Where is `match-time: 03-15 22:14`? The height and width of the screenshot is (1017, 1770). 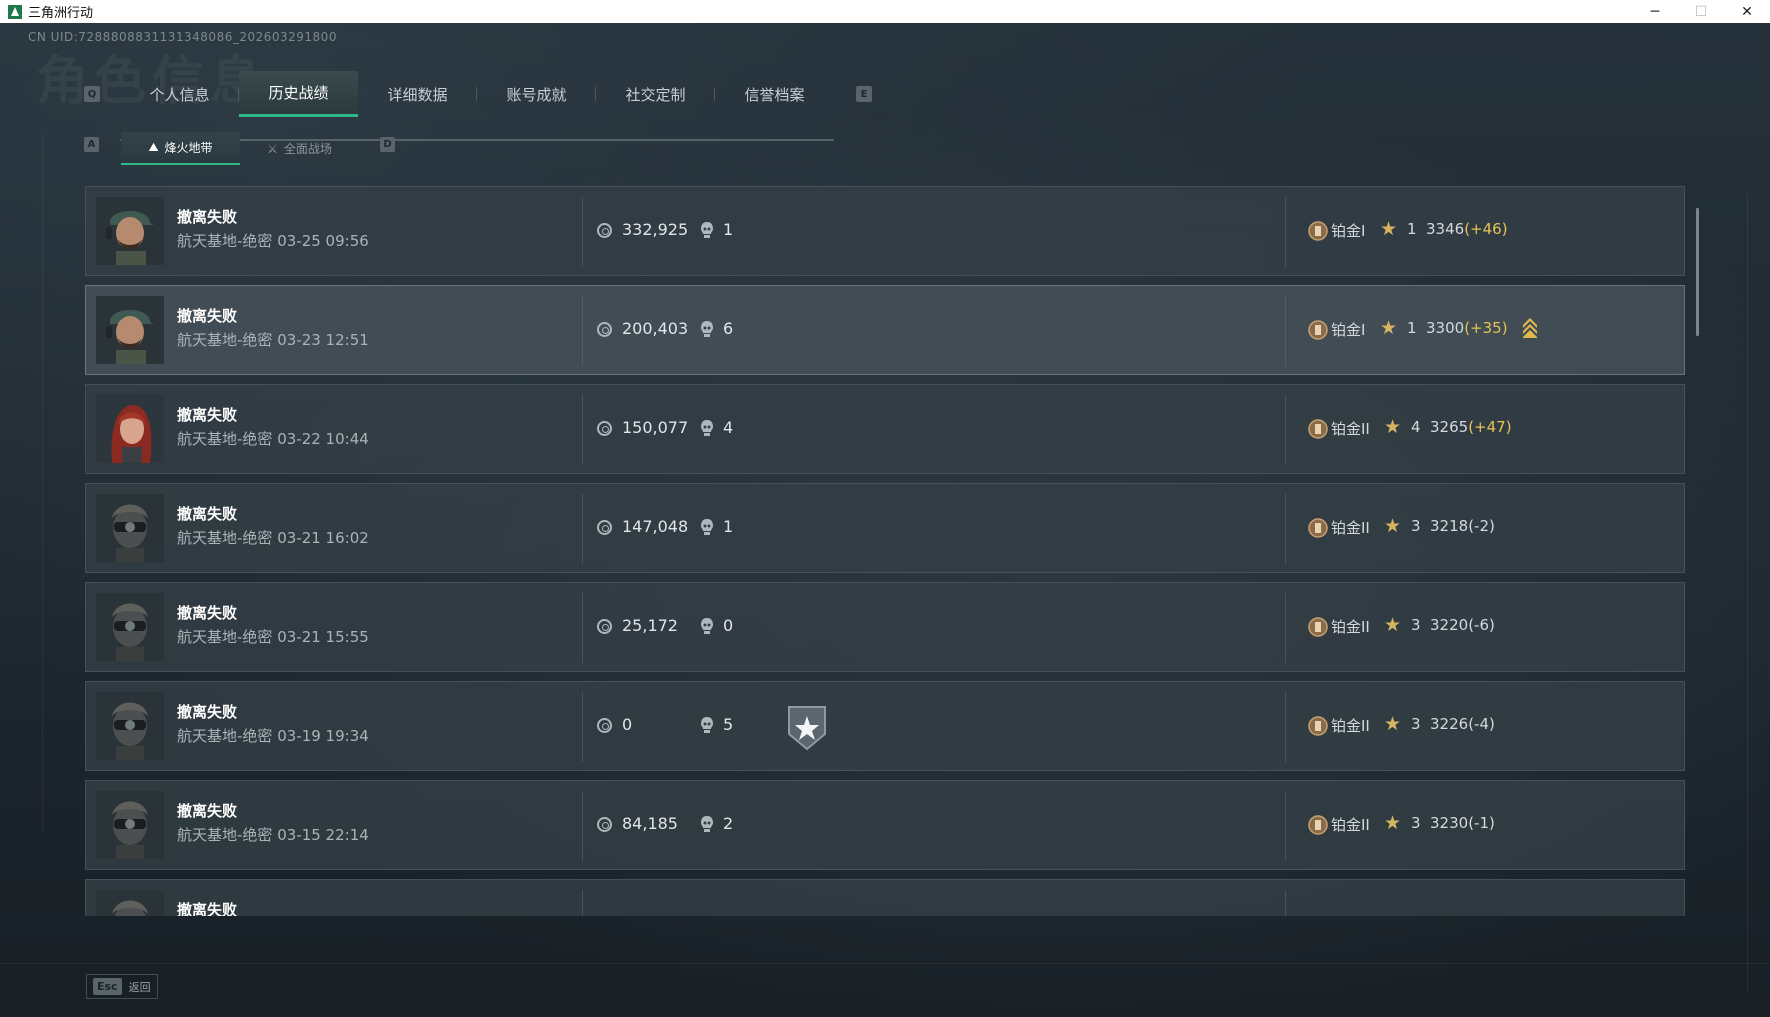
match-time: 03-15 22:14 is located at coordinates (323, 835).